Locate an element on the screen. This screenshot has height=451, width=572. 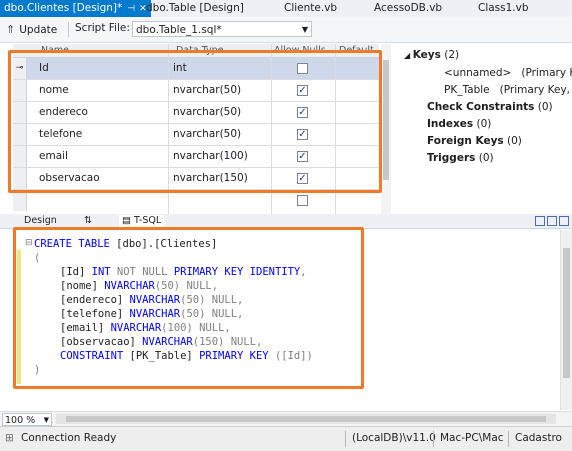
key-item: PK_Table (Primary Key, Cl is located at coordinates (508, 90).